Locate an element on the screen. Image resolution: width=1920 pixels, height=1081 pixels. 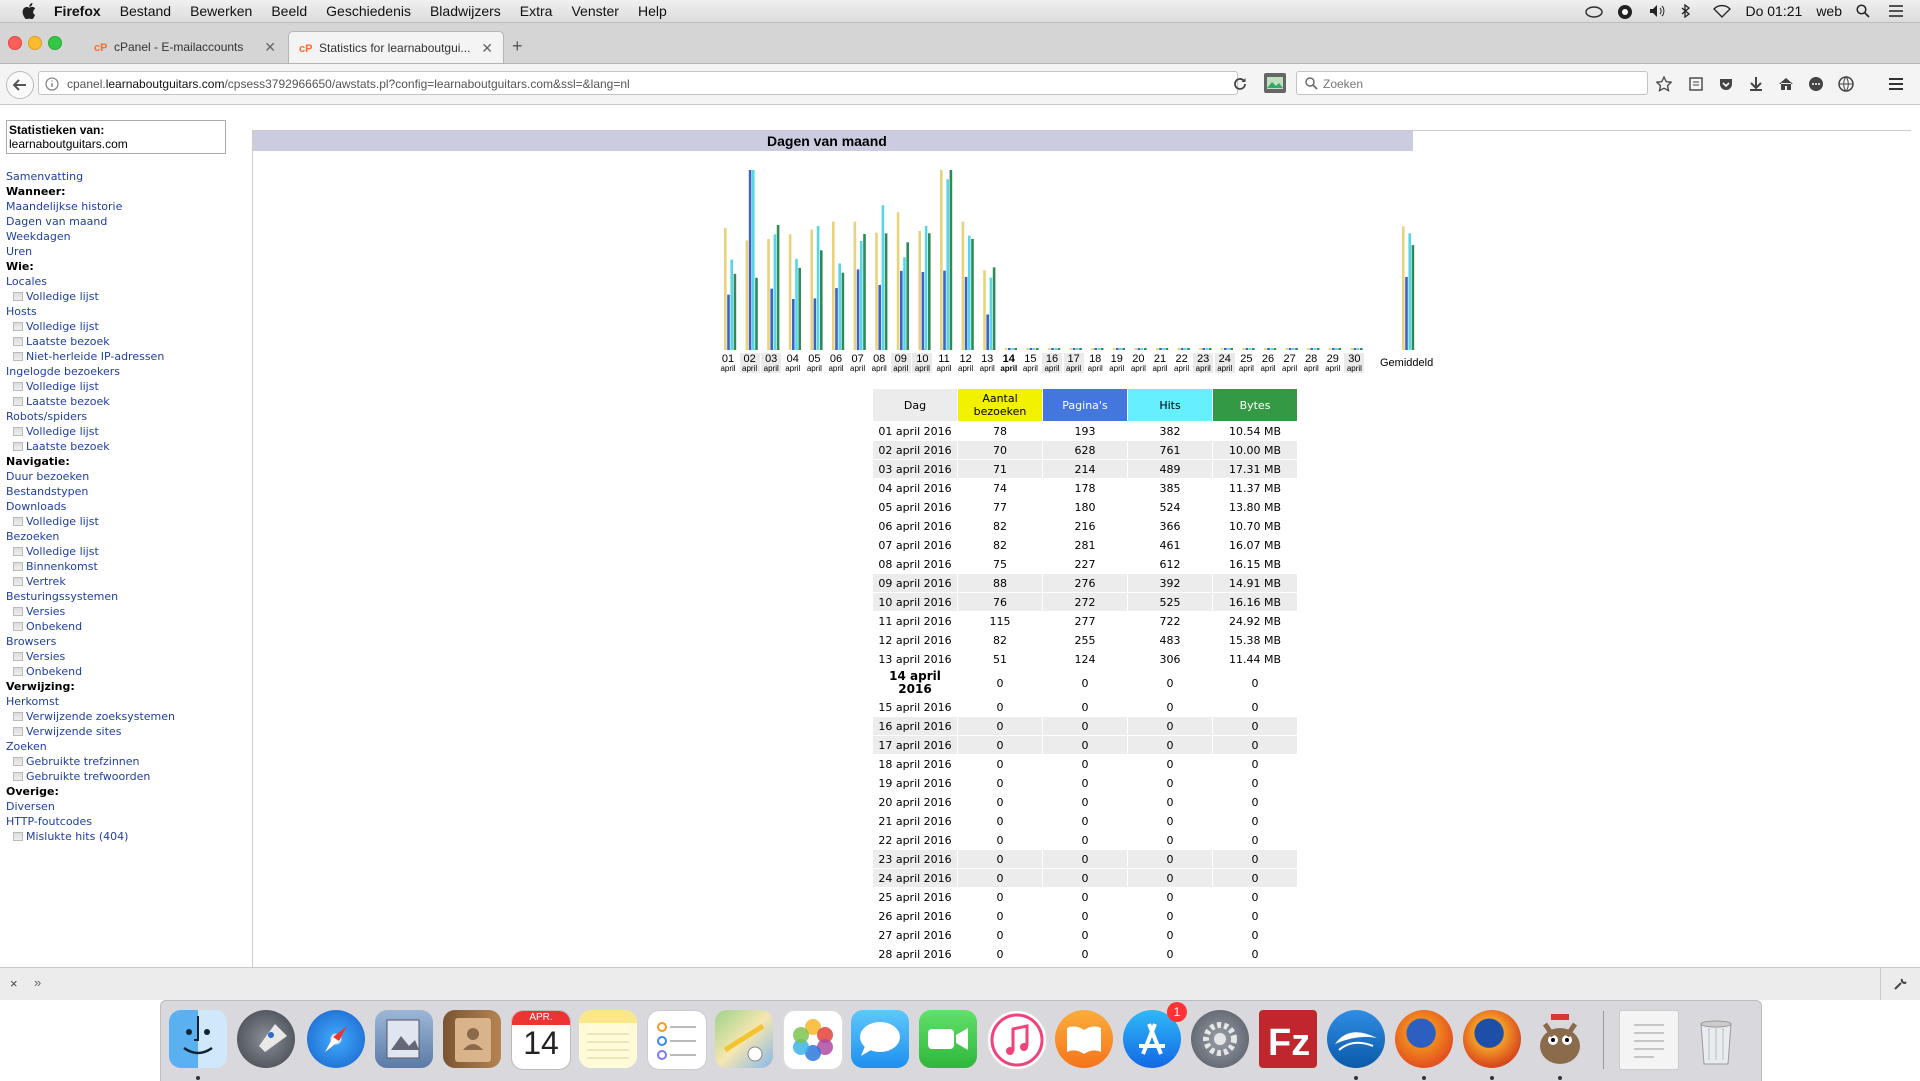
notification-center-icon is located at coordinates (1897, 11).